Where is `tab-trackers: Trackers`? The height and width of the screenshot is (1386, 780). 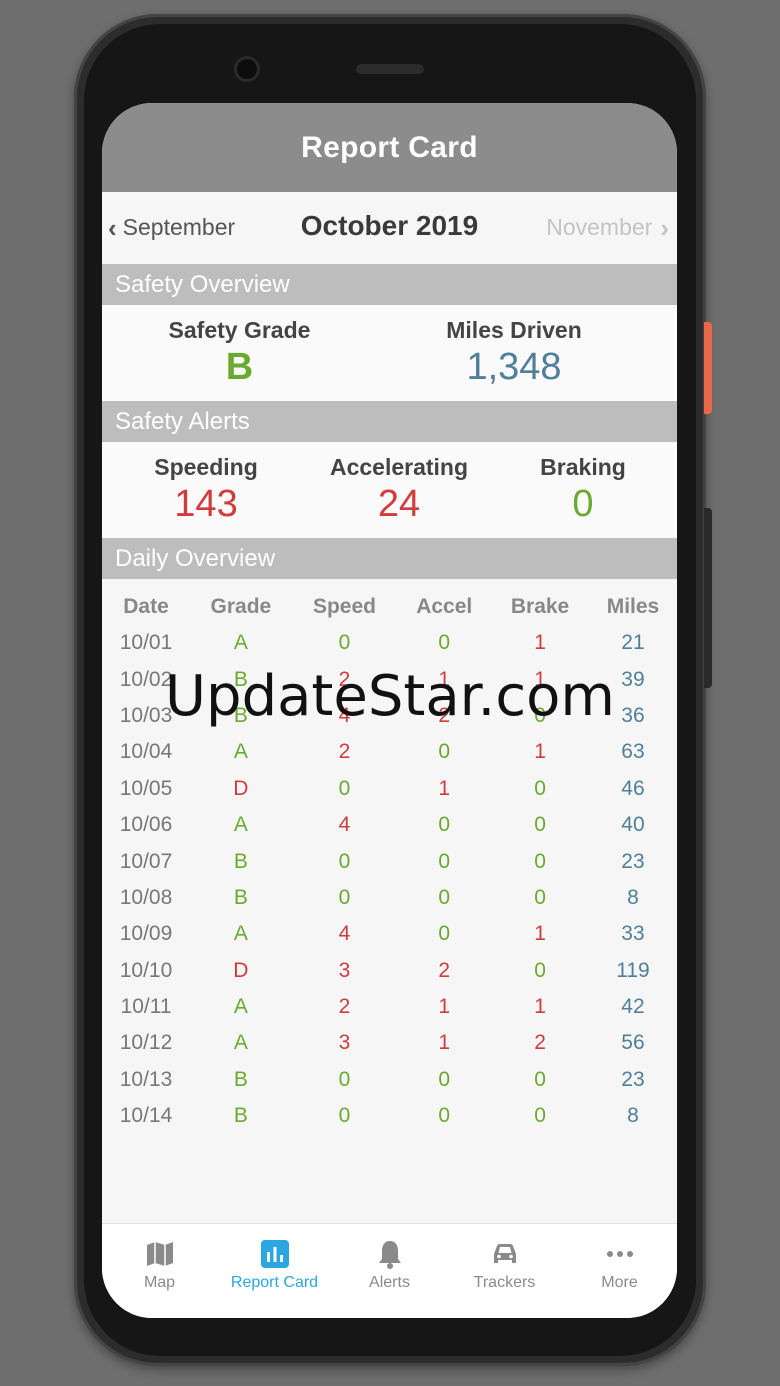 tab-trackers: Trackers is located at coordinates (504, 1271).